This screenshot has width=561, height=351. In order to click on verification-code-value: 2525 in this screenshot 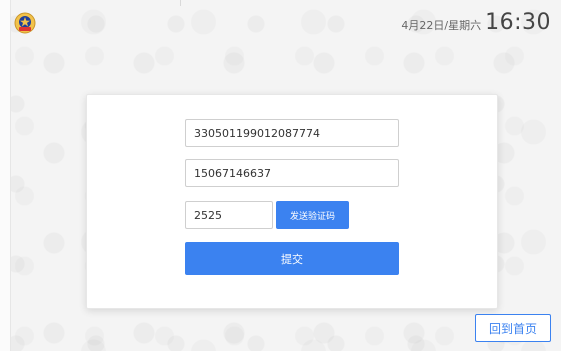, I will do `click(208, 215)`.